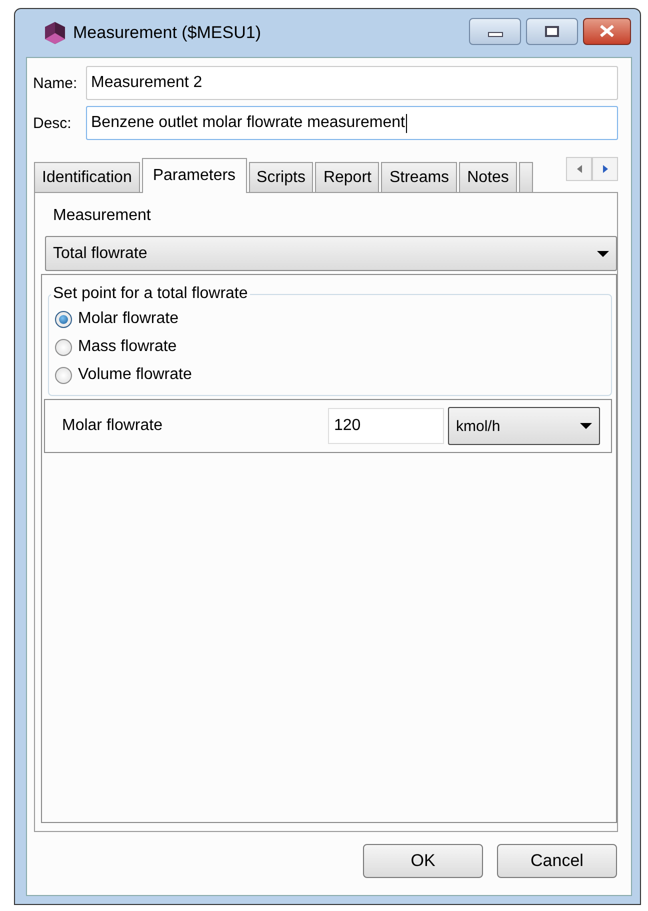  I want to click on field-label: Molar flowrate, so click(113, 426).